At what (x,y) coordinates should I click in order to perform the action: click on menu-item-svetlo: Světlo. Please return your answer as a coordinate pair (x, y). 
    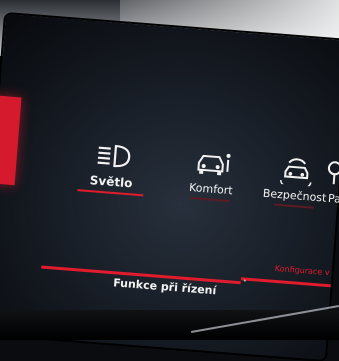
    Looking at the image, I should click on (112, 167).